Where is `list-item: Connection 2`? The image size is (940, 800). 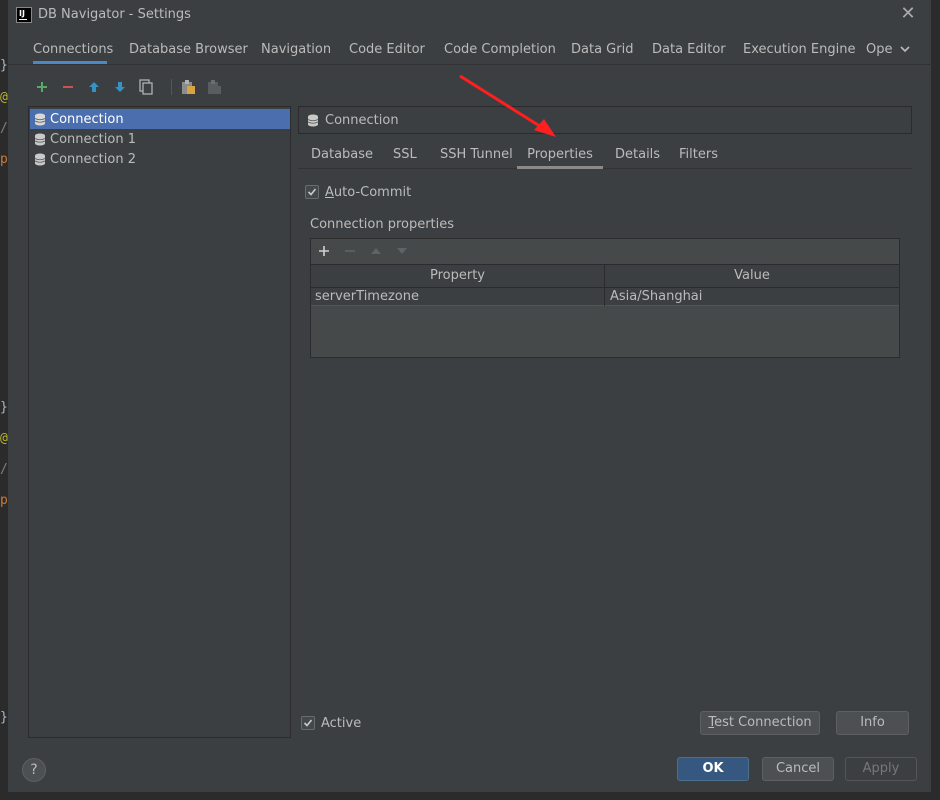
list-item: Connection 2 is located at coordinates (160, 159).